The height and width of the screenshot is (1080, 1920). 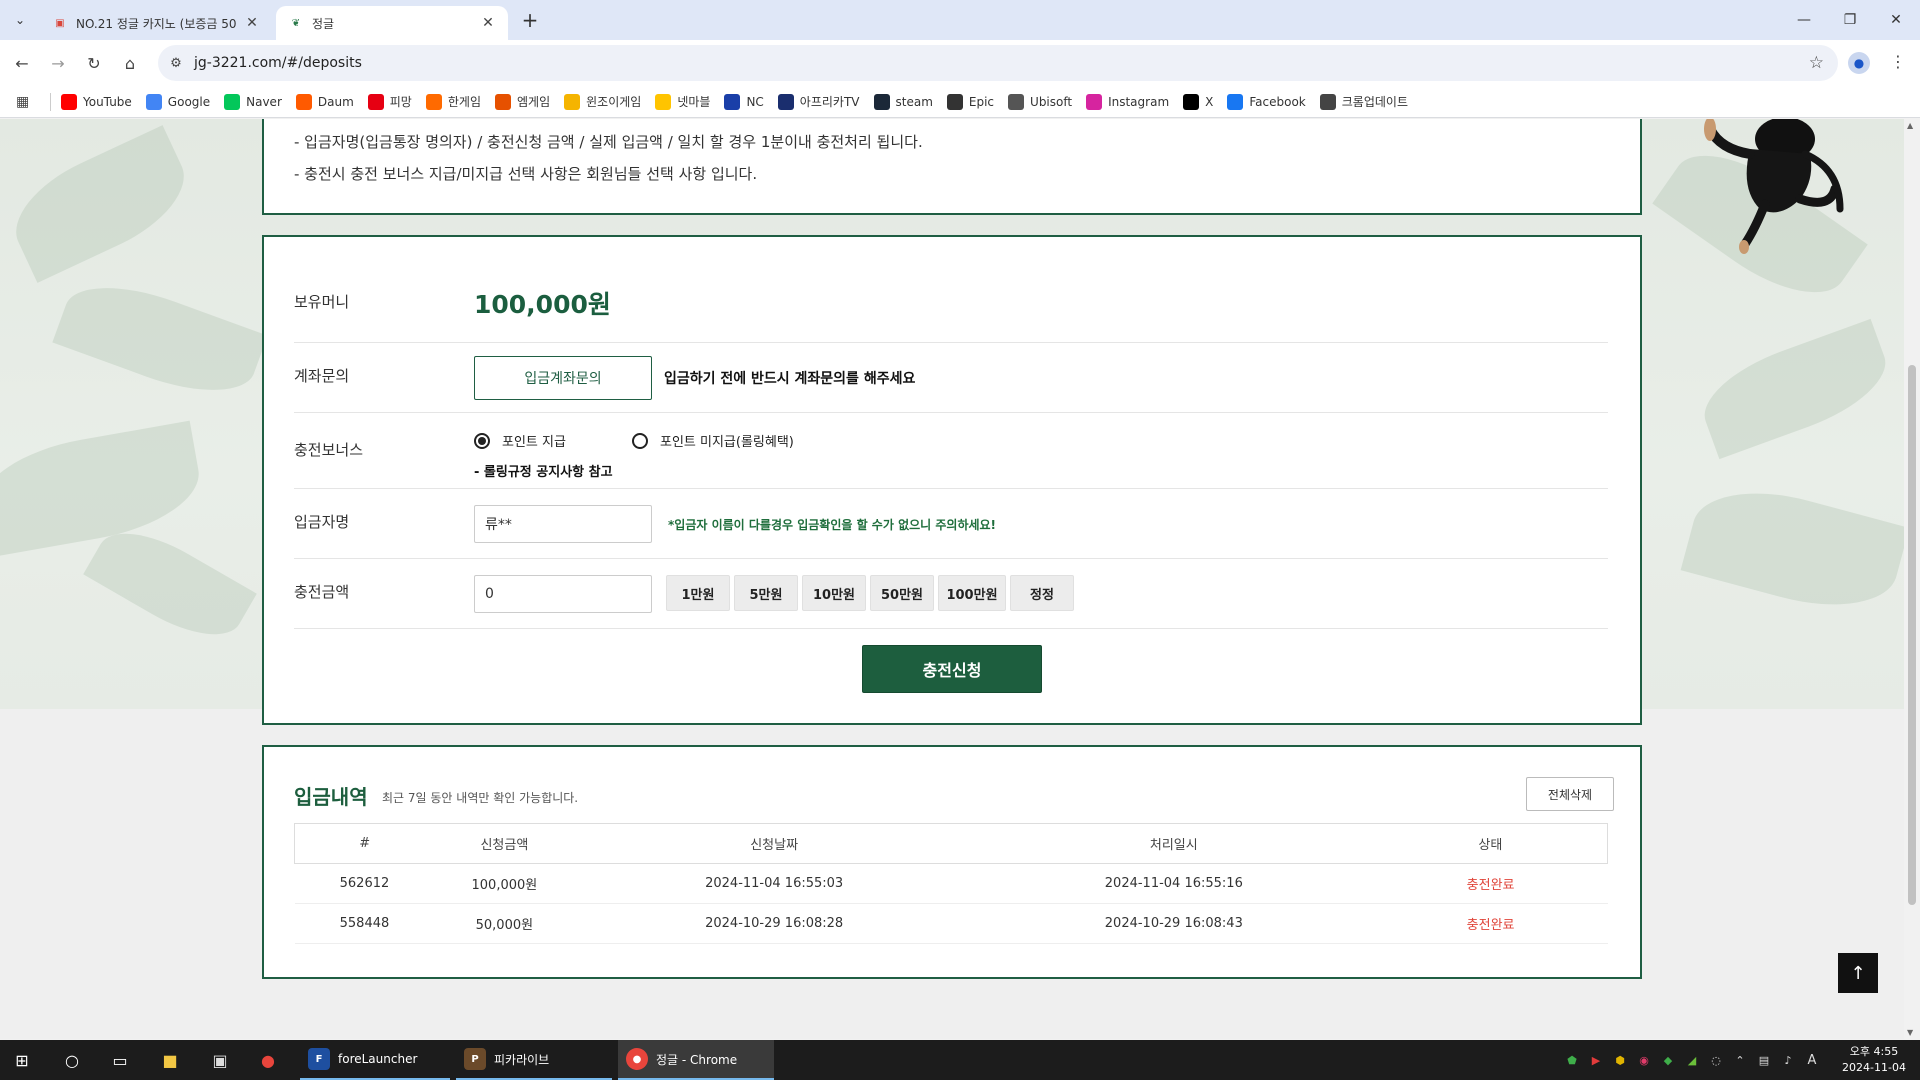 I want to click on charge-submit-button: 충전신청, so click(x=952, y=669).